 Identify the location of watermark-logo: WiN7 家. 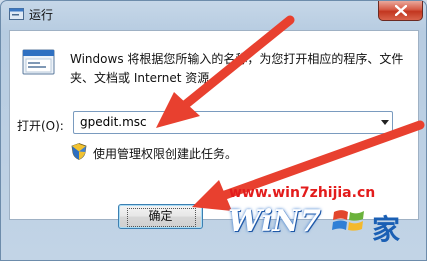
(318, 226).